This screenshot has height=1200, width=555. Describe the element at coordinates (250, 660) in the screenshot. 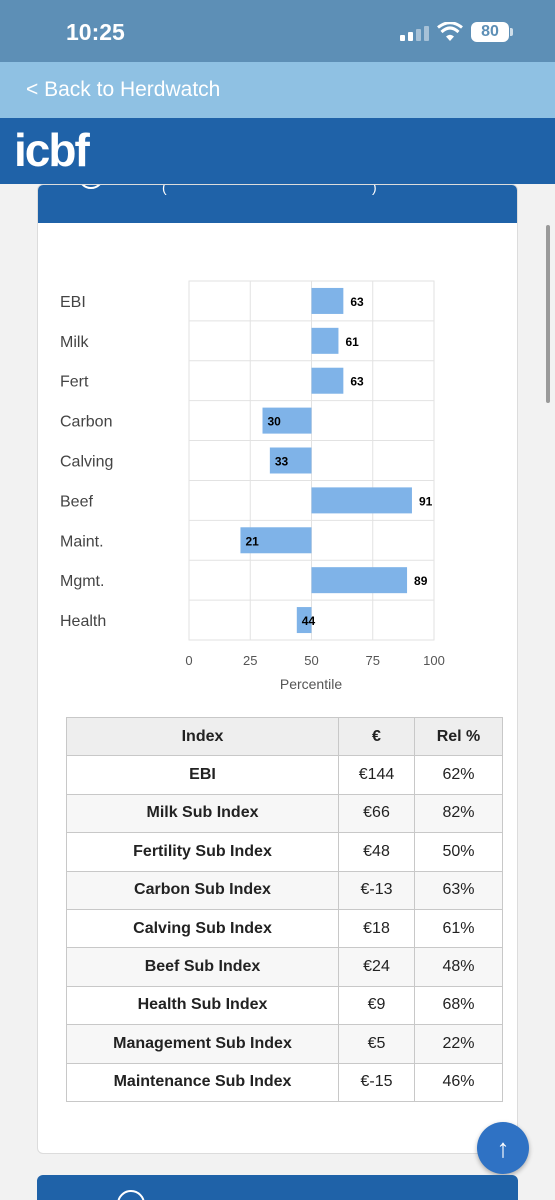

I see `x-tick-label: 25` at that location.